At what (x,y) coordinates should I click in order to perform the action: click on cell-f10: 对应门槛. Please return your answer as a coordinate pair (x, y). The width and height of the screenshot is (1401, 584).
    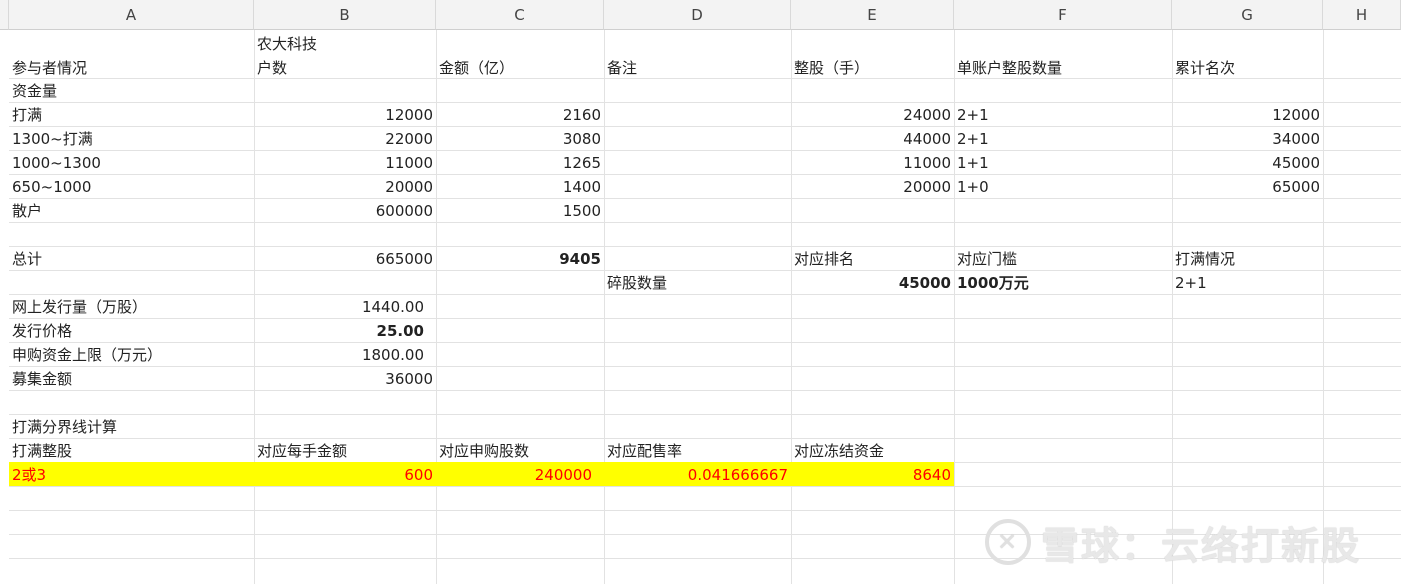
    Looking at the image, I should click on (1063, 259).